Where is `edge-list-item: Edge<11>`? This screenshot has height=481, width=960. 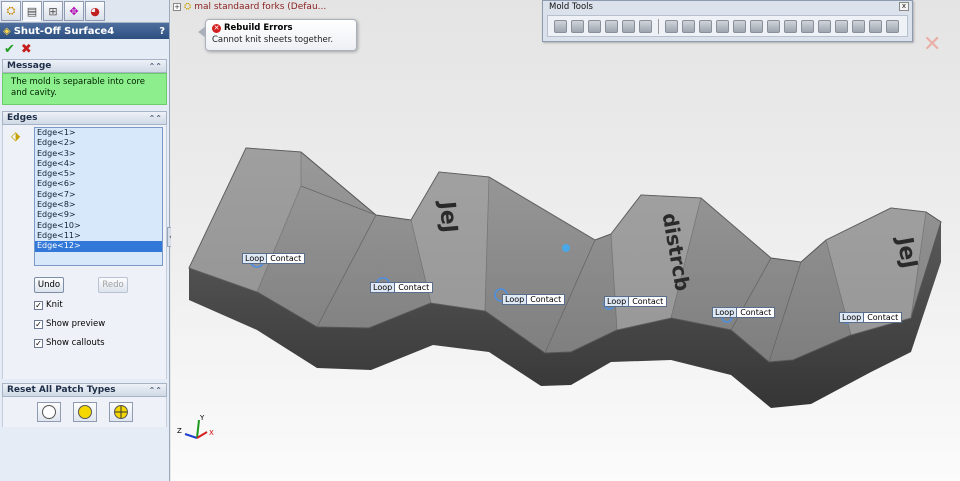 edge-list-item: Edge<11> is located at coordinates (98, 236).